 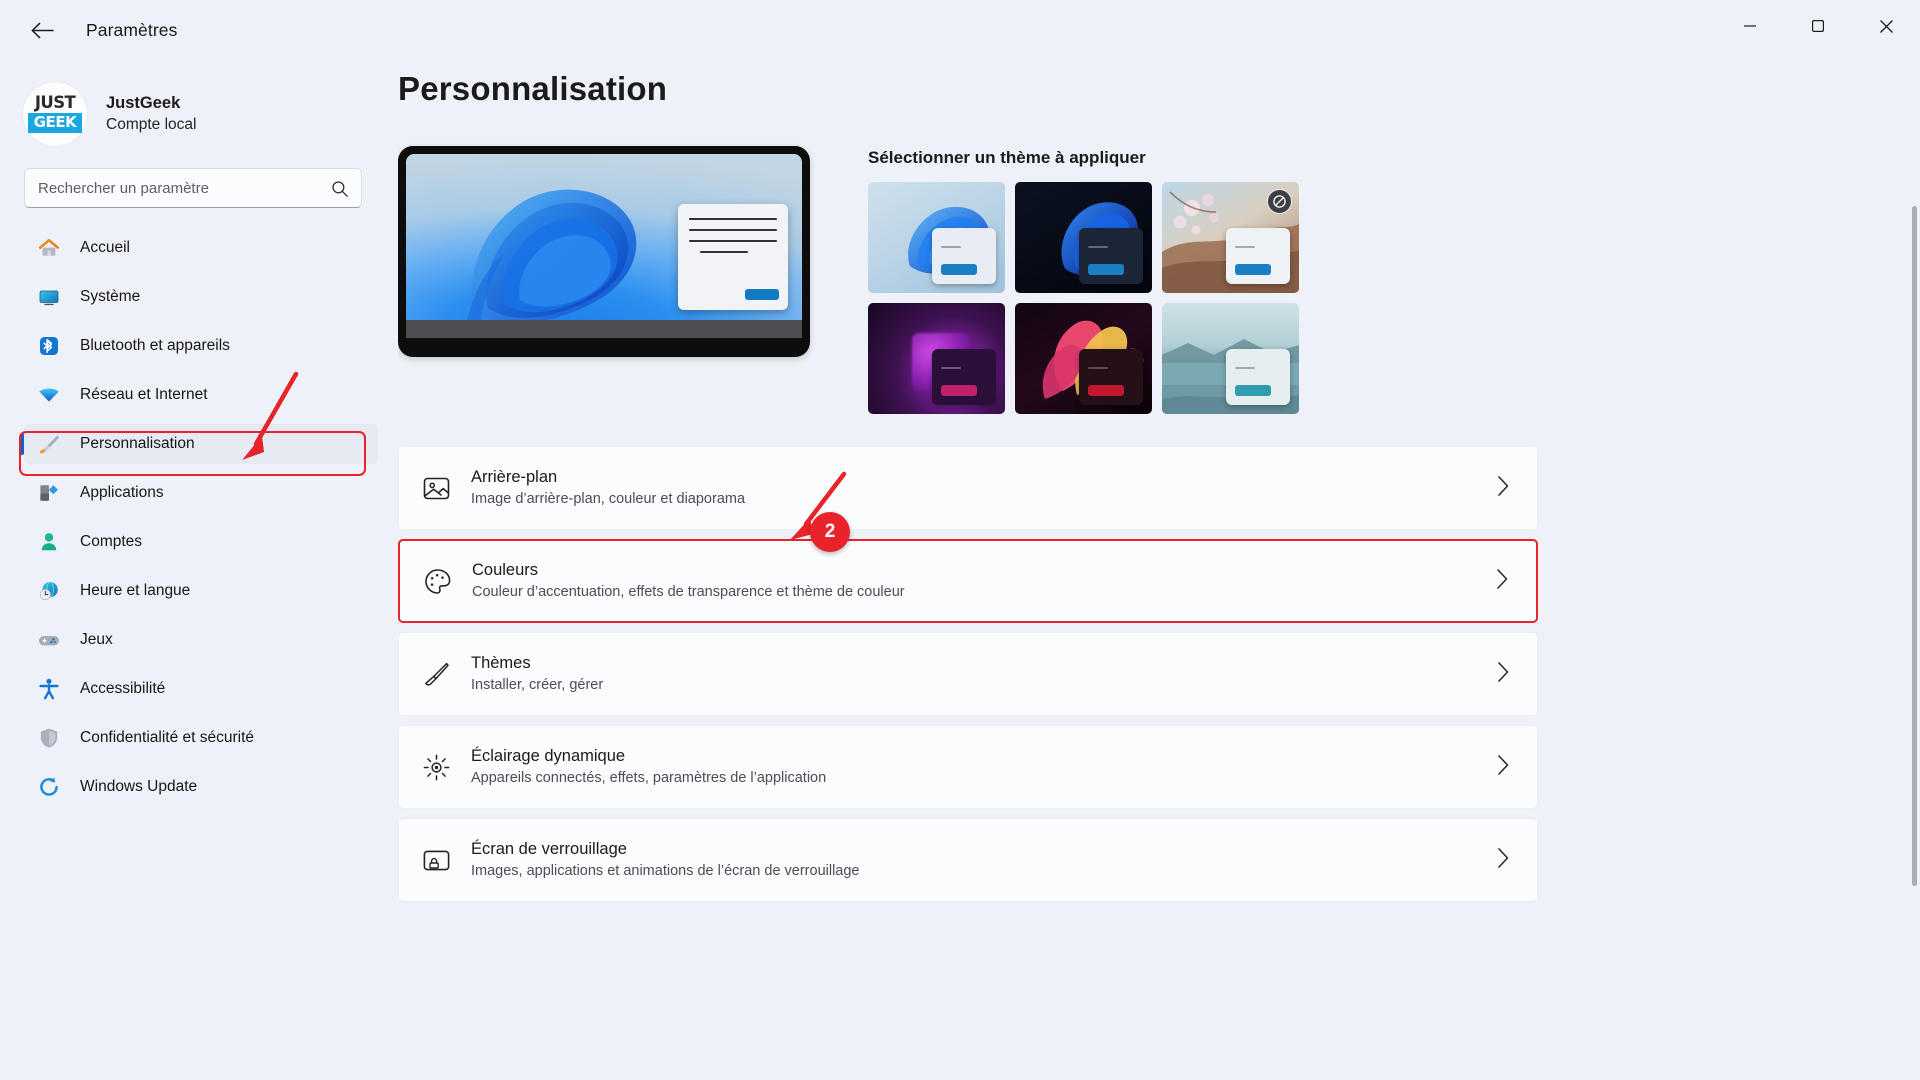 I want to click on image-icon, so click(x=446, y=488).